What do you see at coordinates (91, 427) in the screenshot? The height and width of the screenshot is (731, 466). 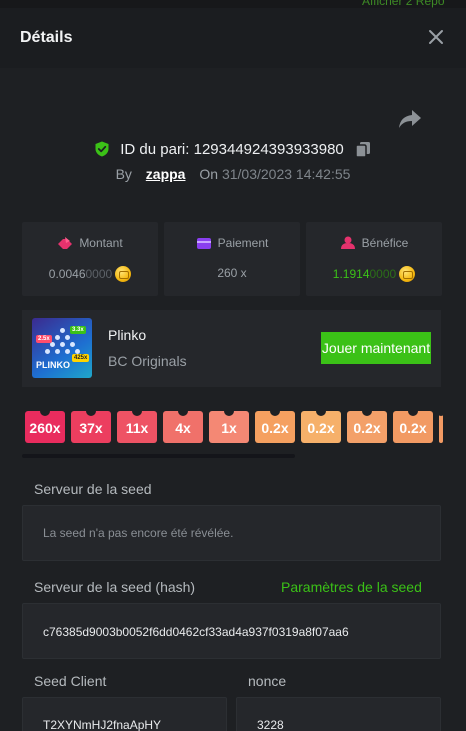 I see `multiplier-chip: 37x` at bounding box center [91, 427].